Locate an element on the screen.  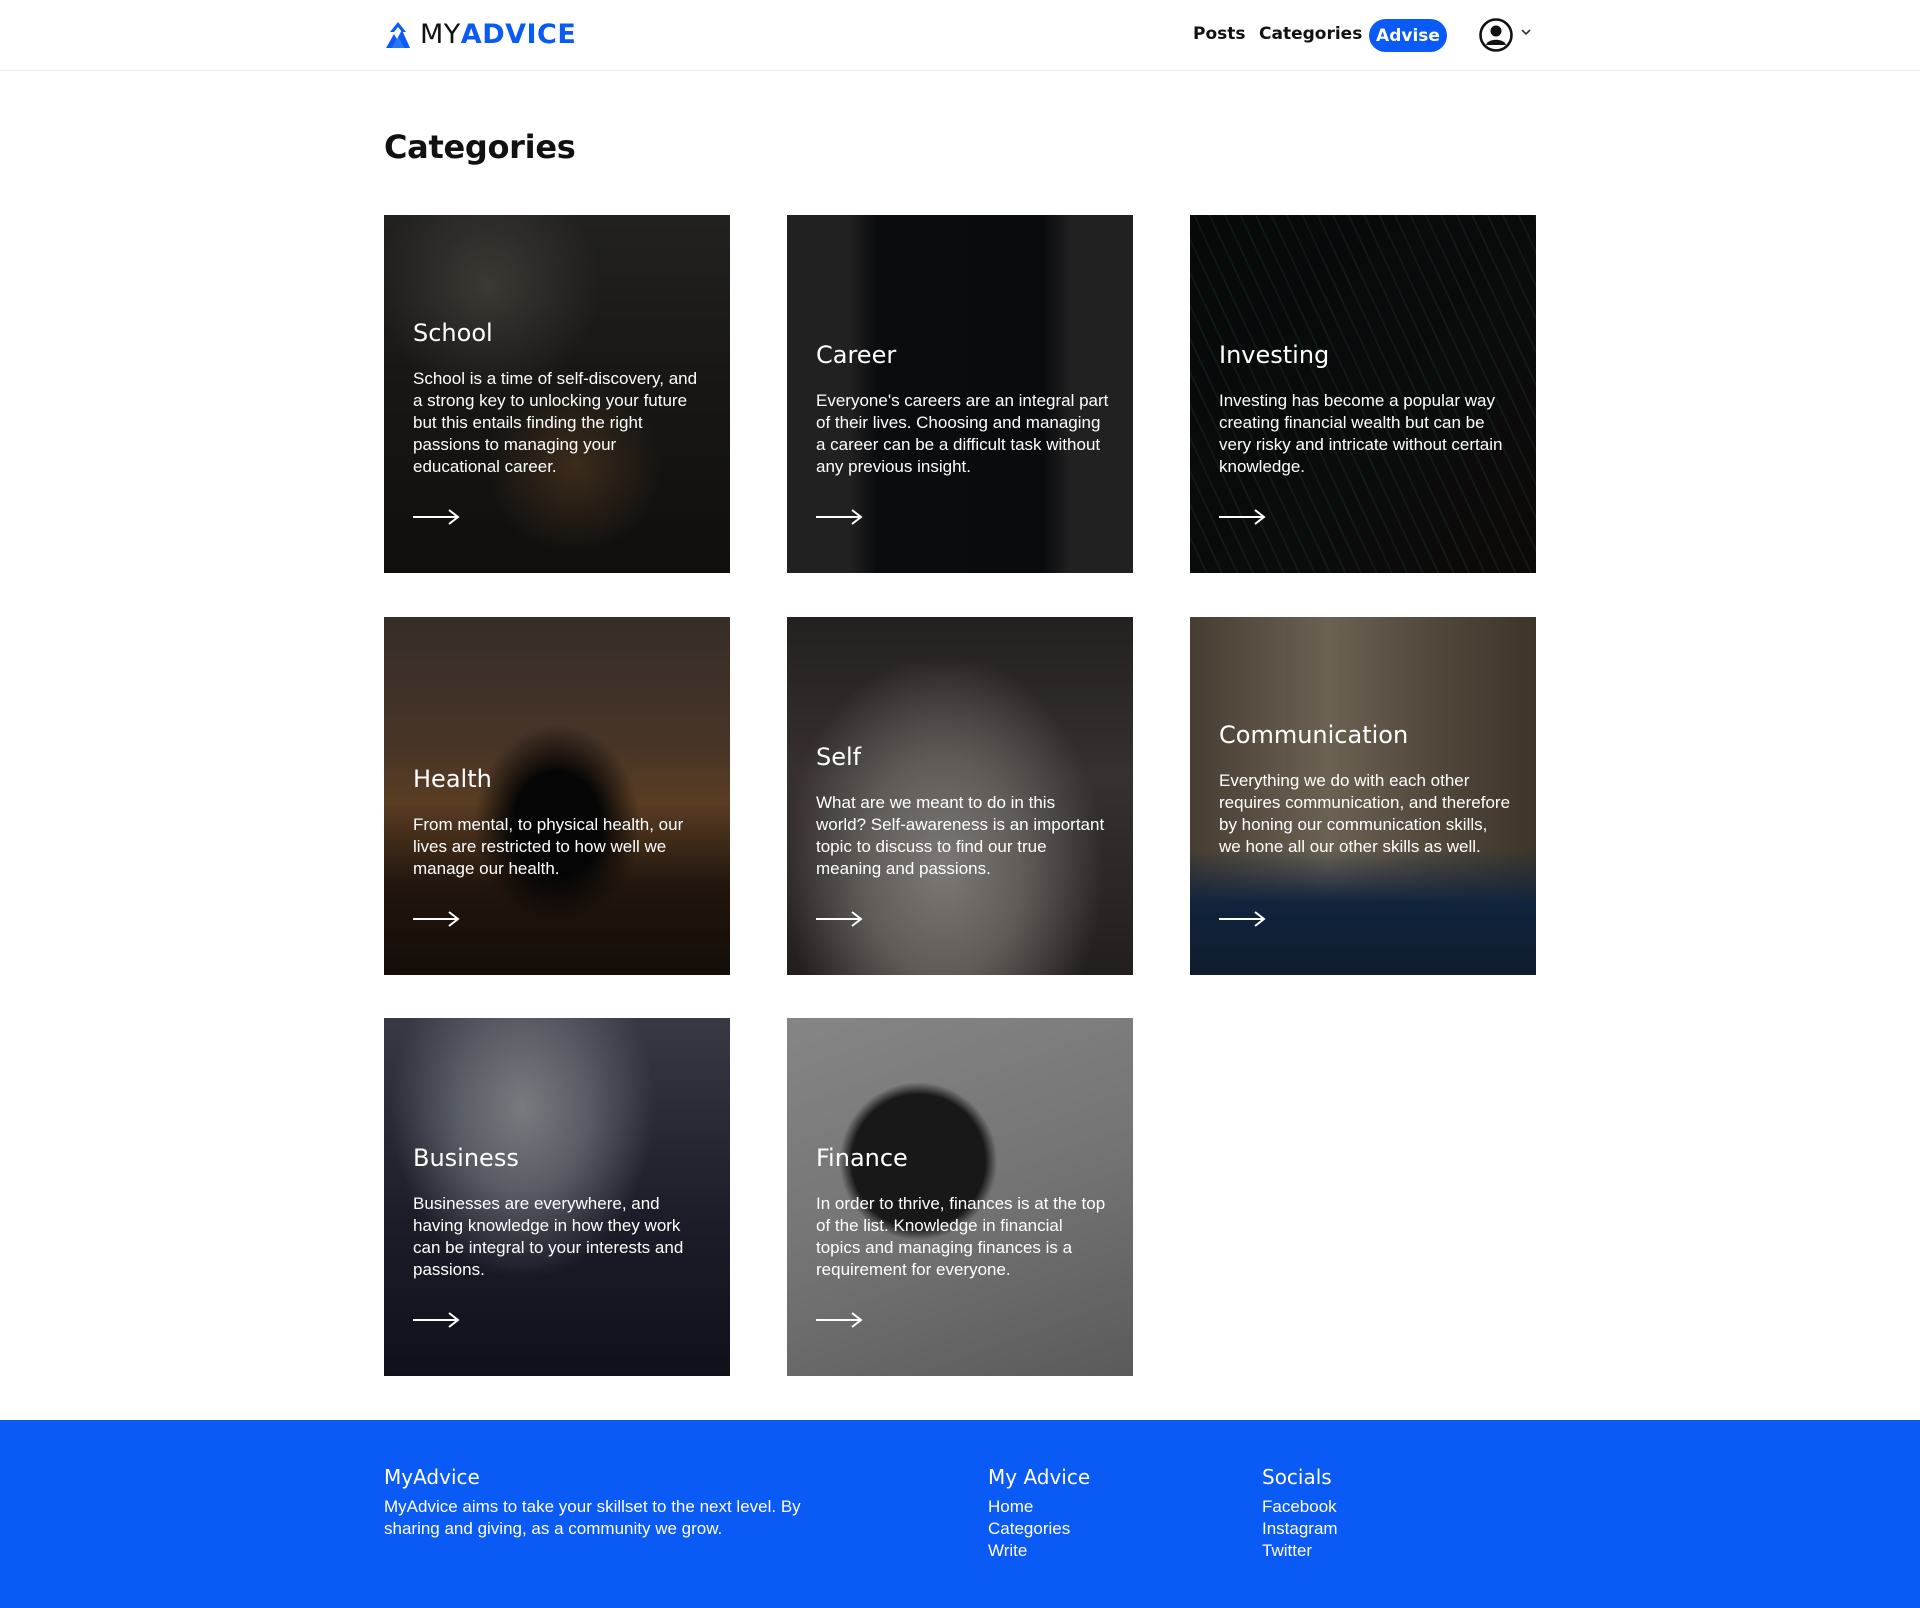
footer-socials: Socials Facebook Instagram Twitter is located at coordinates (1300, 1513).